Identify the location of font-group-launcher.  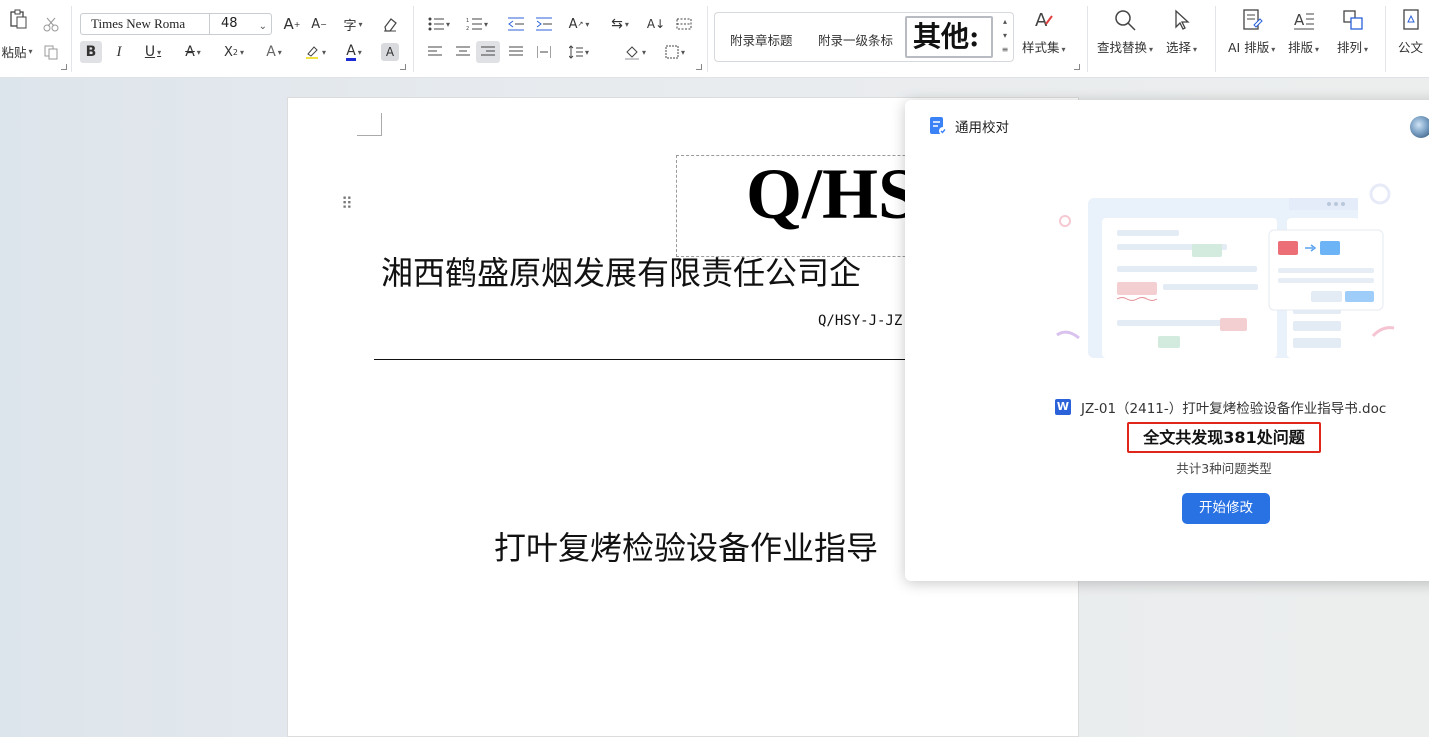
(403, 67).